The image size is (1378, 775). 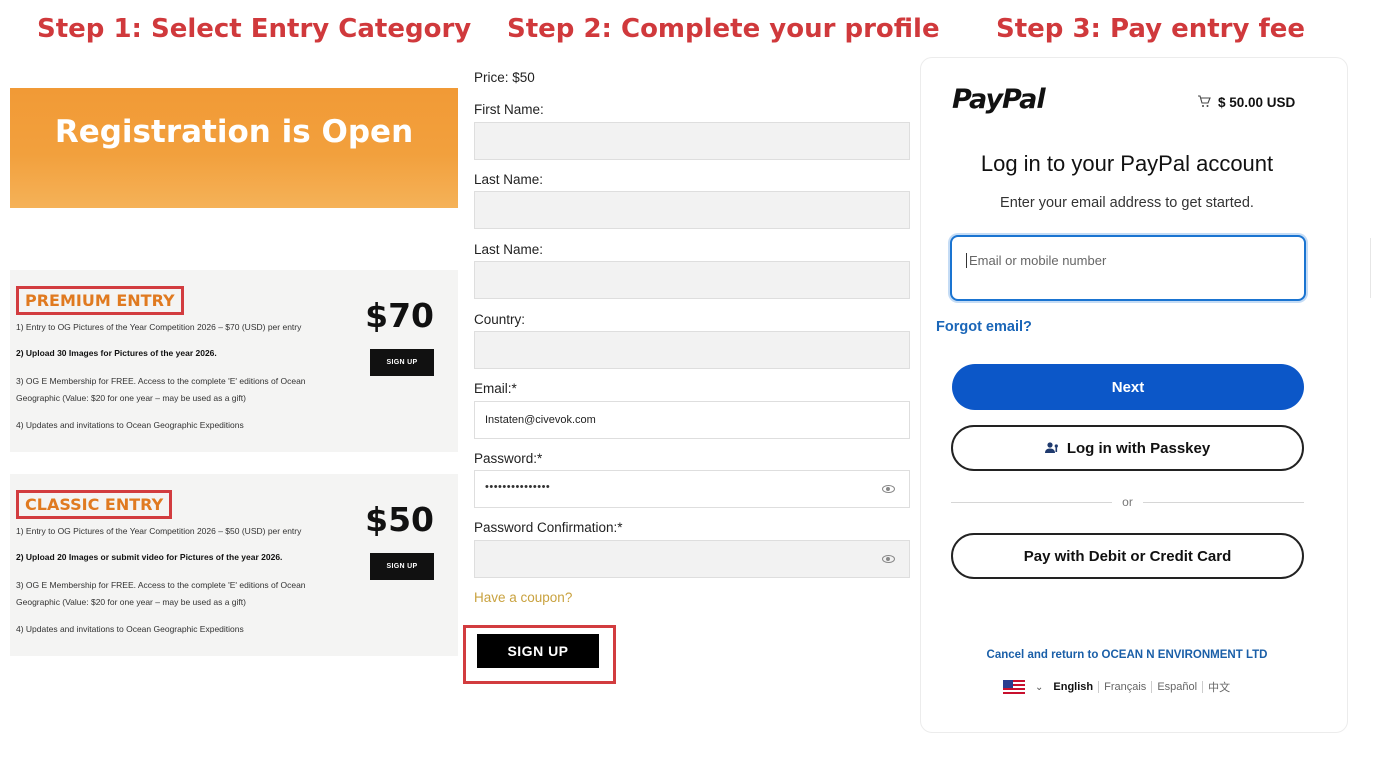 What do you see at coordinates (94, 504) in the screenshot?
I see `classic-entry-title: CLASSIC ENTRY` at bounding box center [94, 504].